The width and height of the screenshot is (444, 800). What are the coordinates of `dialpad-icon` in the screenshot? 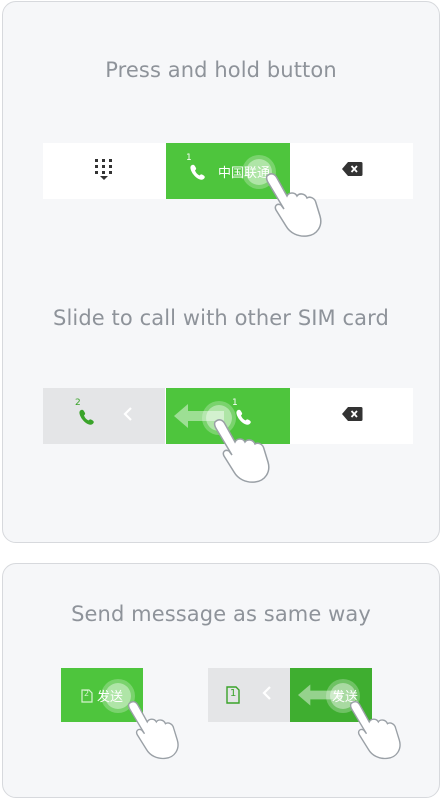 It's located at (104, 171).